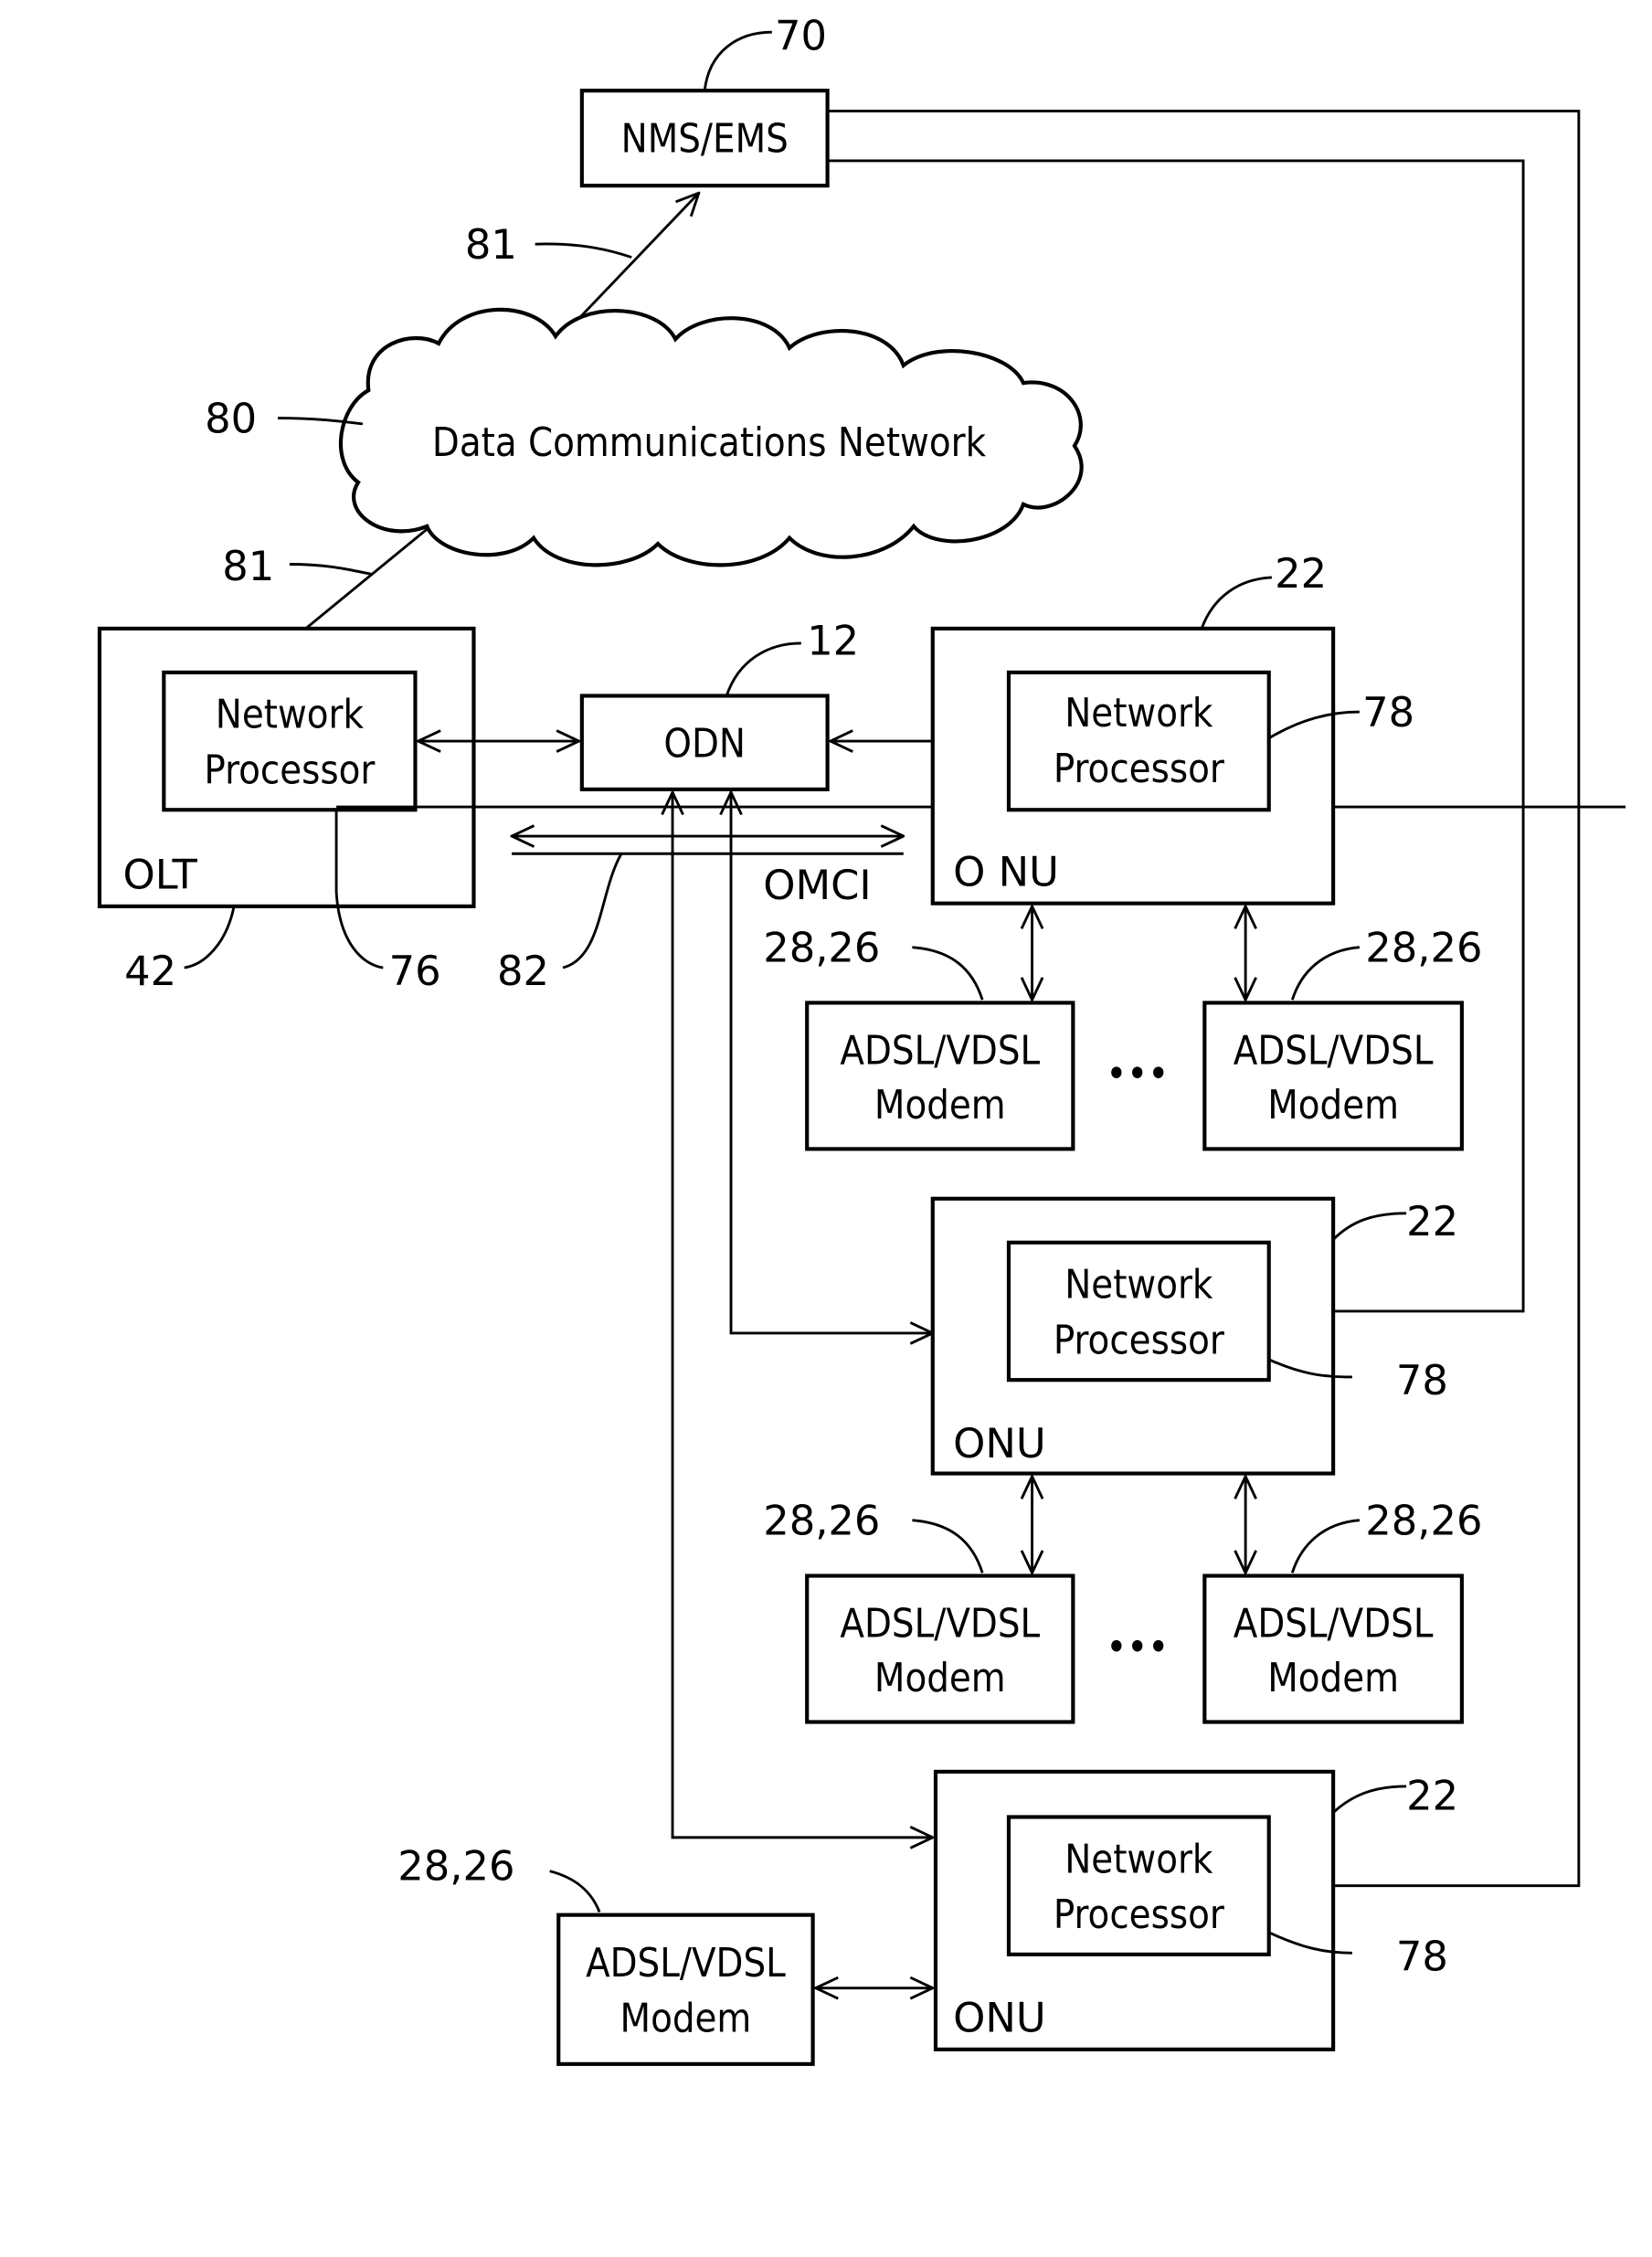  What do you see at coordinates (822, 1521) in the screenshot?
I see `ref-2826-2a: 28,26` at bounding box center [822, 1521].